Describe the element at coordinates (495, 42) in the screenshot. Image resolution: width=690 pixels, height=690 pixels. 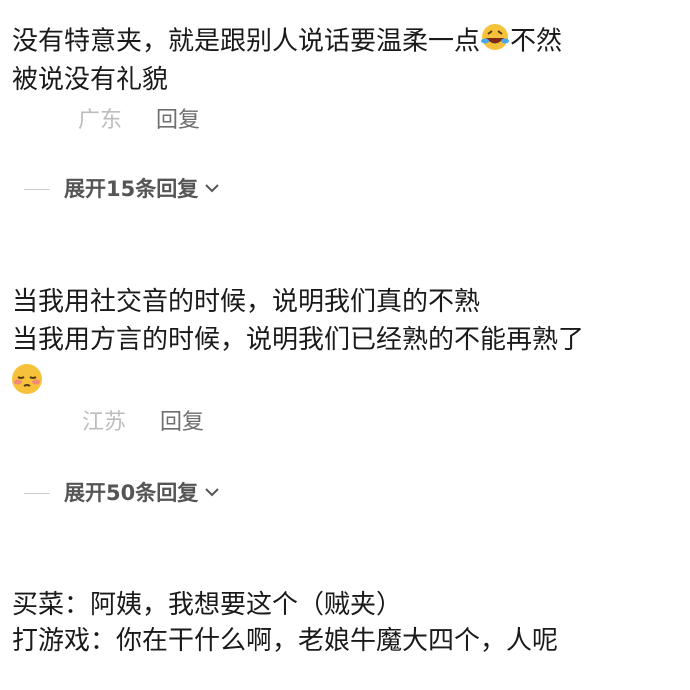
I see `rofl-emoji-icon` at that location.